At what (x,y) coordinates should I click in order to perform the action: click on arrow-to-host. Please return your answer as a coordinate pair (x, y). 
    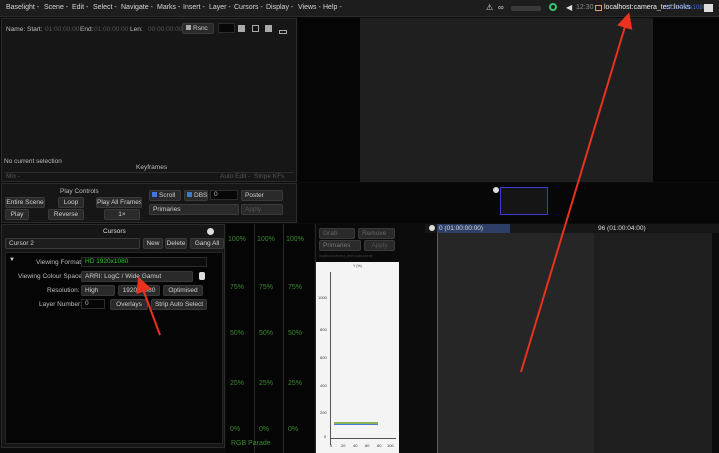
    Looking at the image, I should click on (576, 192).